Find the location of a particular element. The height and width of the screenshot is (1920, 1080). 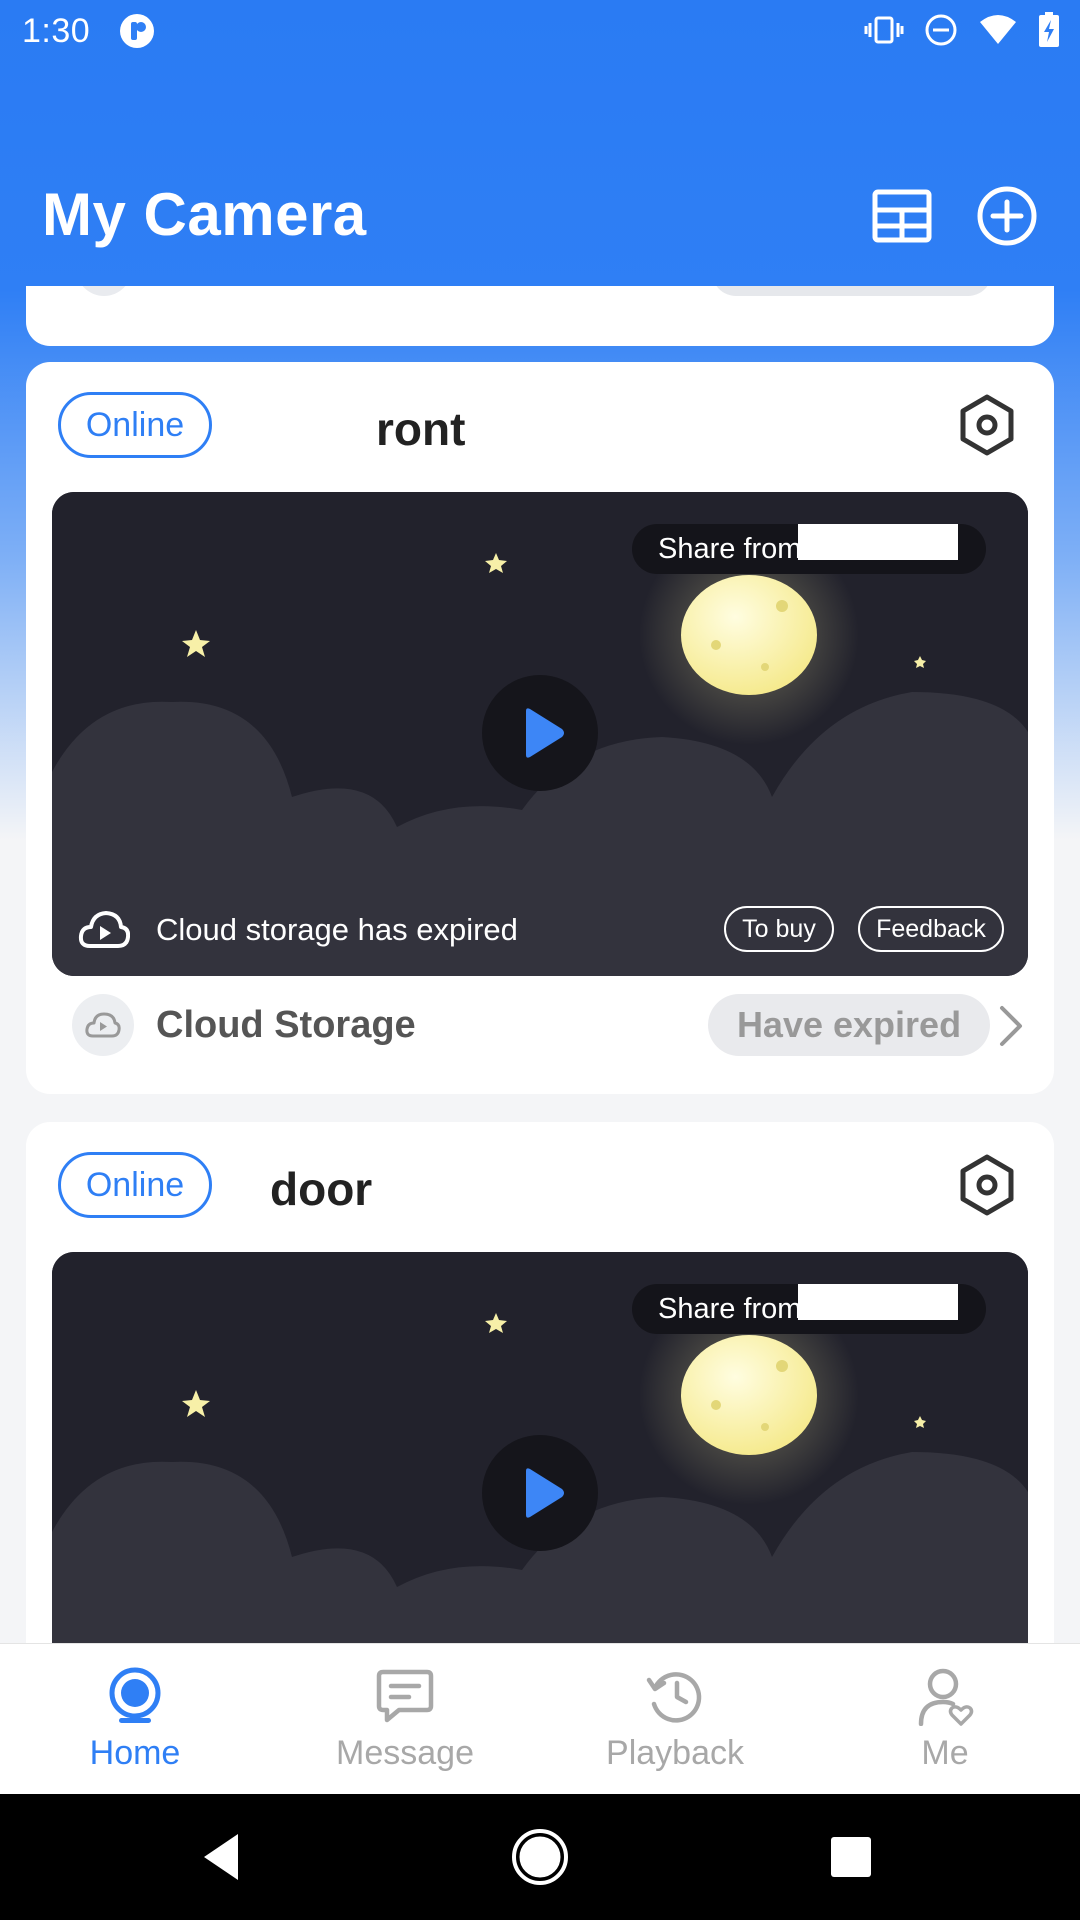

grid-view-icon is located at coordinates (902, 216).